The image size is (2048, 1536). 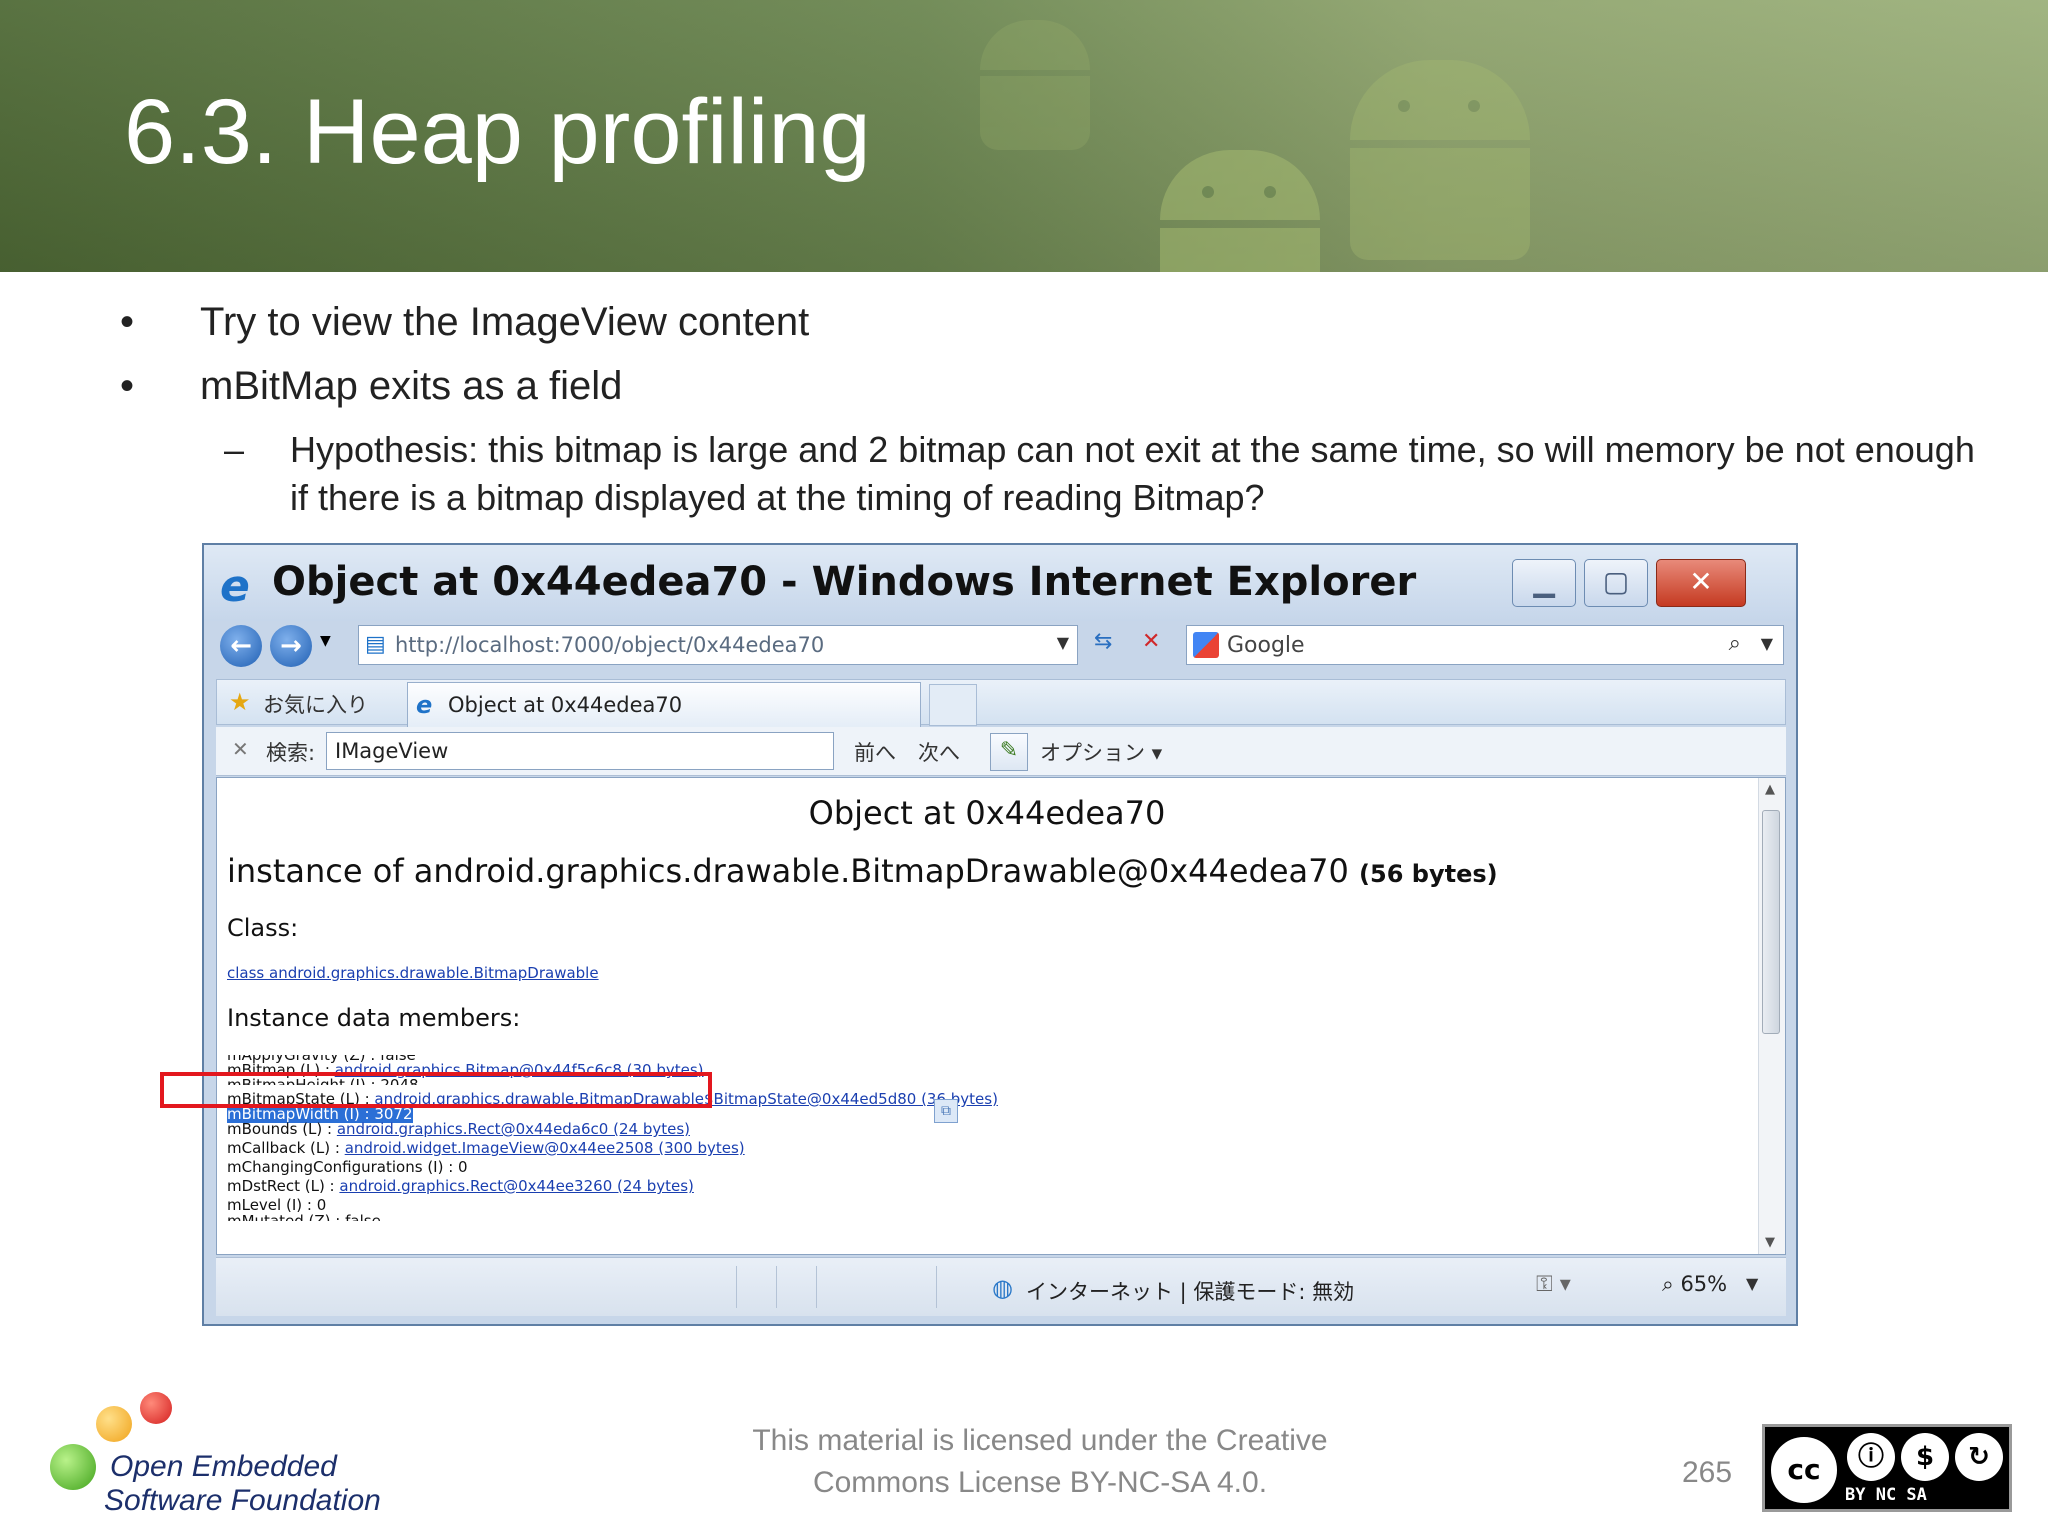 I want to click on cc-label: BY NC SA, so click(x=1886, y=1495).